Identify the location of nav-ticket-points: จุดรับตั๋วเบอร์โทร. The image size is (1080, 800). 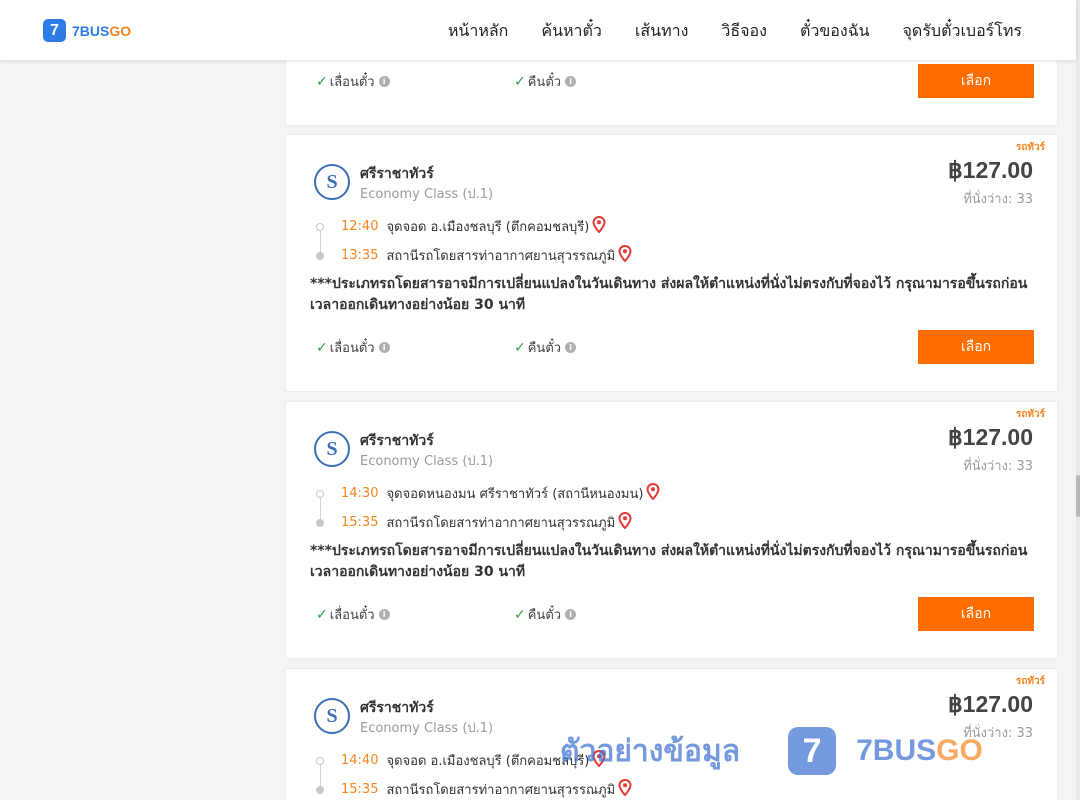
(962, 31).